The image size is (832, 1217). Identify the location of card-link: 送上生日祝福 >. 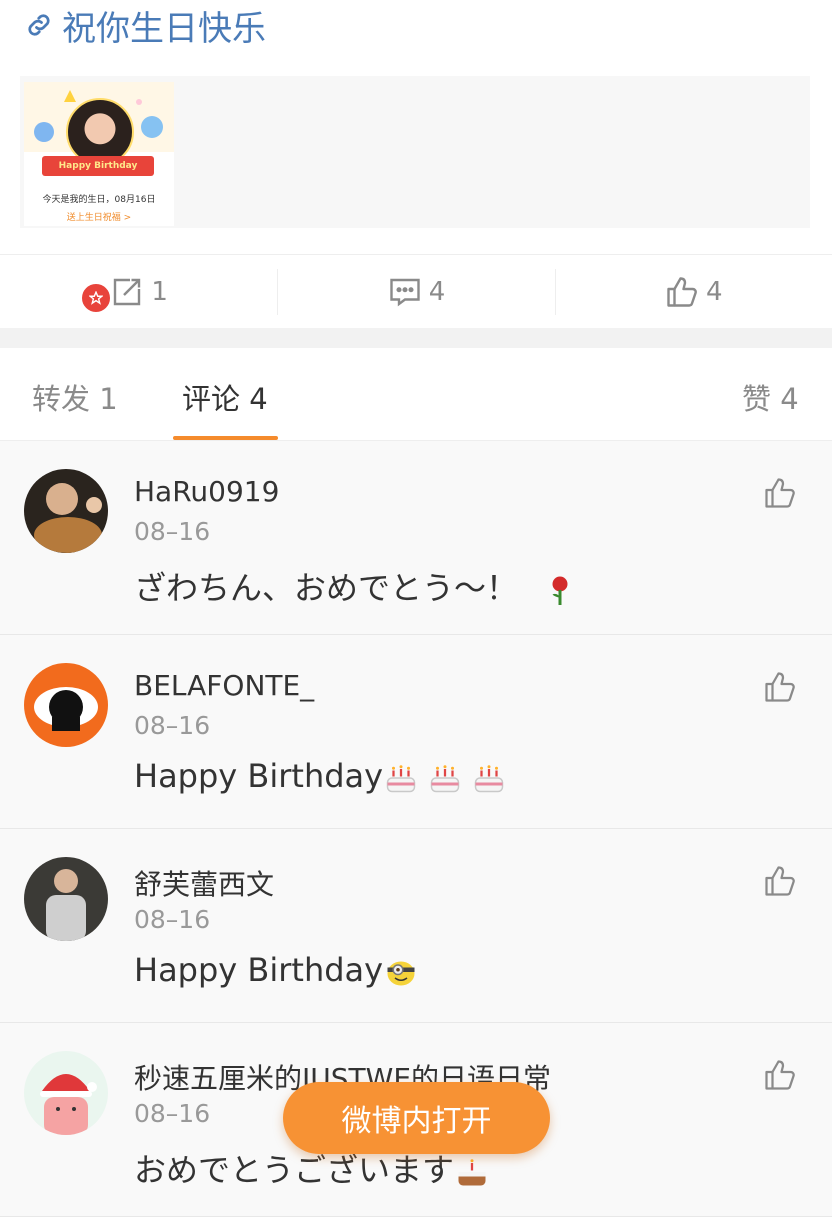
(99, 216).